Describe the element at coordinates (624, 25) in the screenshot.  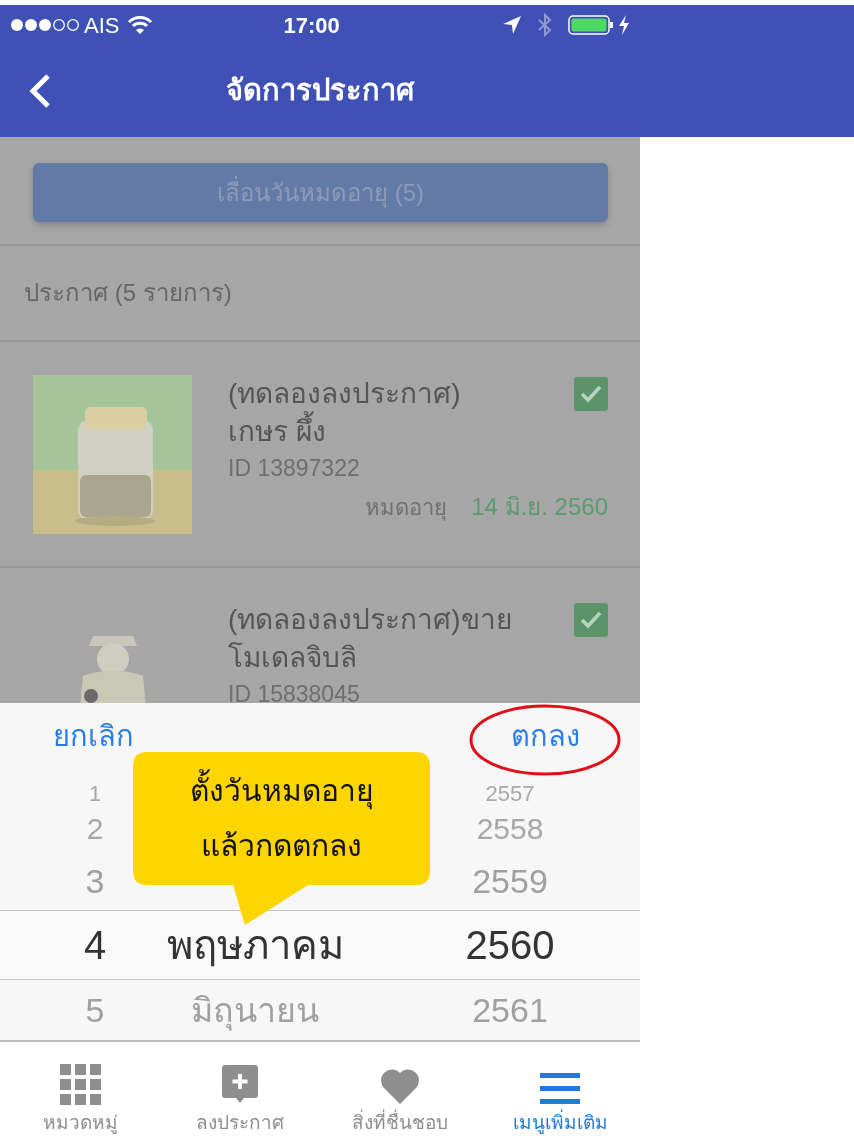
I see `charging-icon` at that location.